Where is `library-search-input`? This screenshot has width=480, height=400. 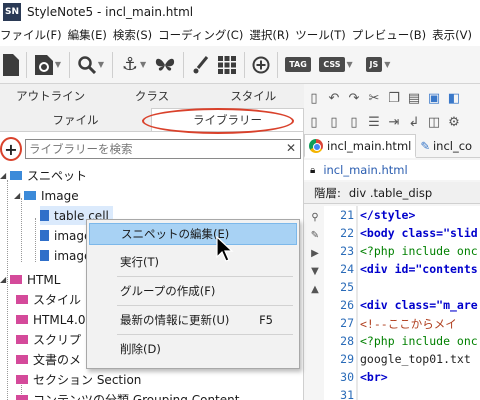 library-search-input is located at coordinates (149, 149).